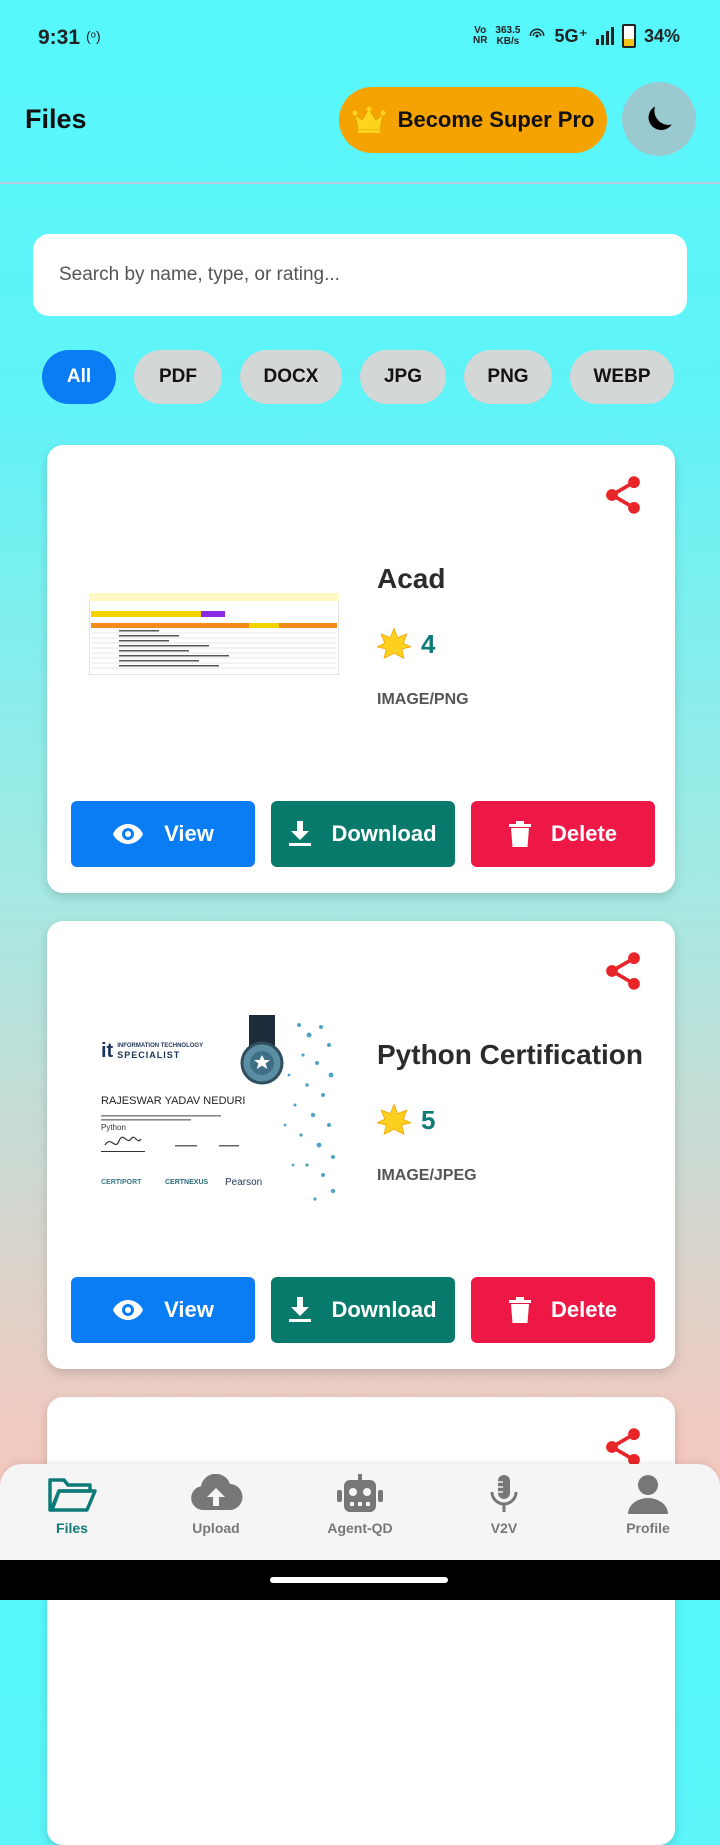  I want to click on nav-item-upload: Upload, so click(216, 1512).